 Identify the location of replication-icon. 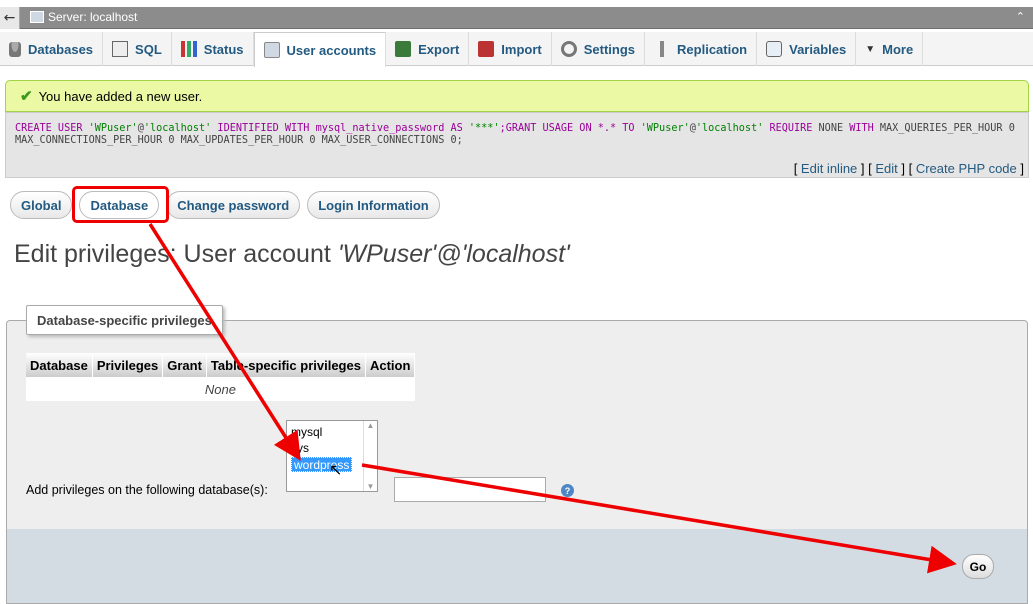
(662, 49).